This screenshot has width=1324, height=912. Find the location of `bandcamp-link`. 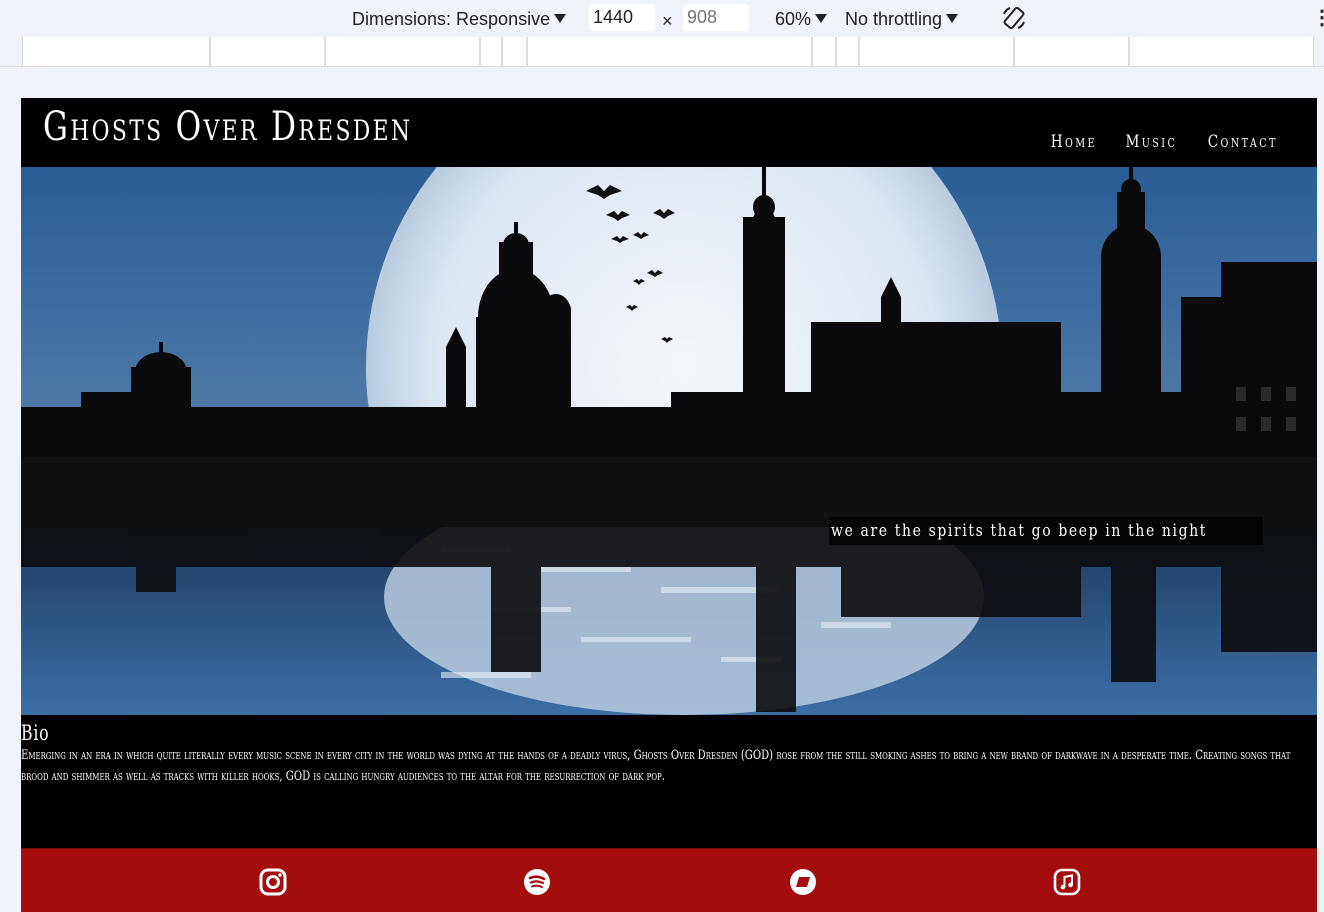

bandcamp-link is located at coordinates (803, 882).